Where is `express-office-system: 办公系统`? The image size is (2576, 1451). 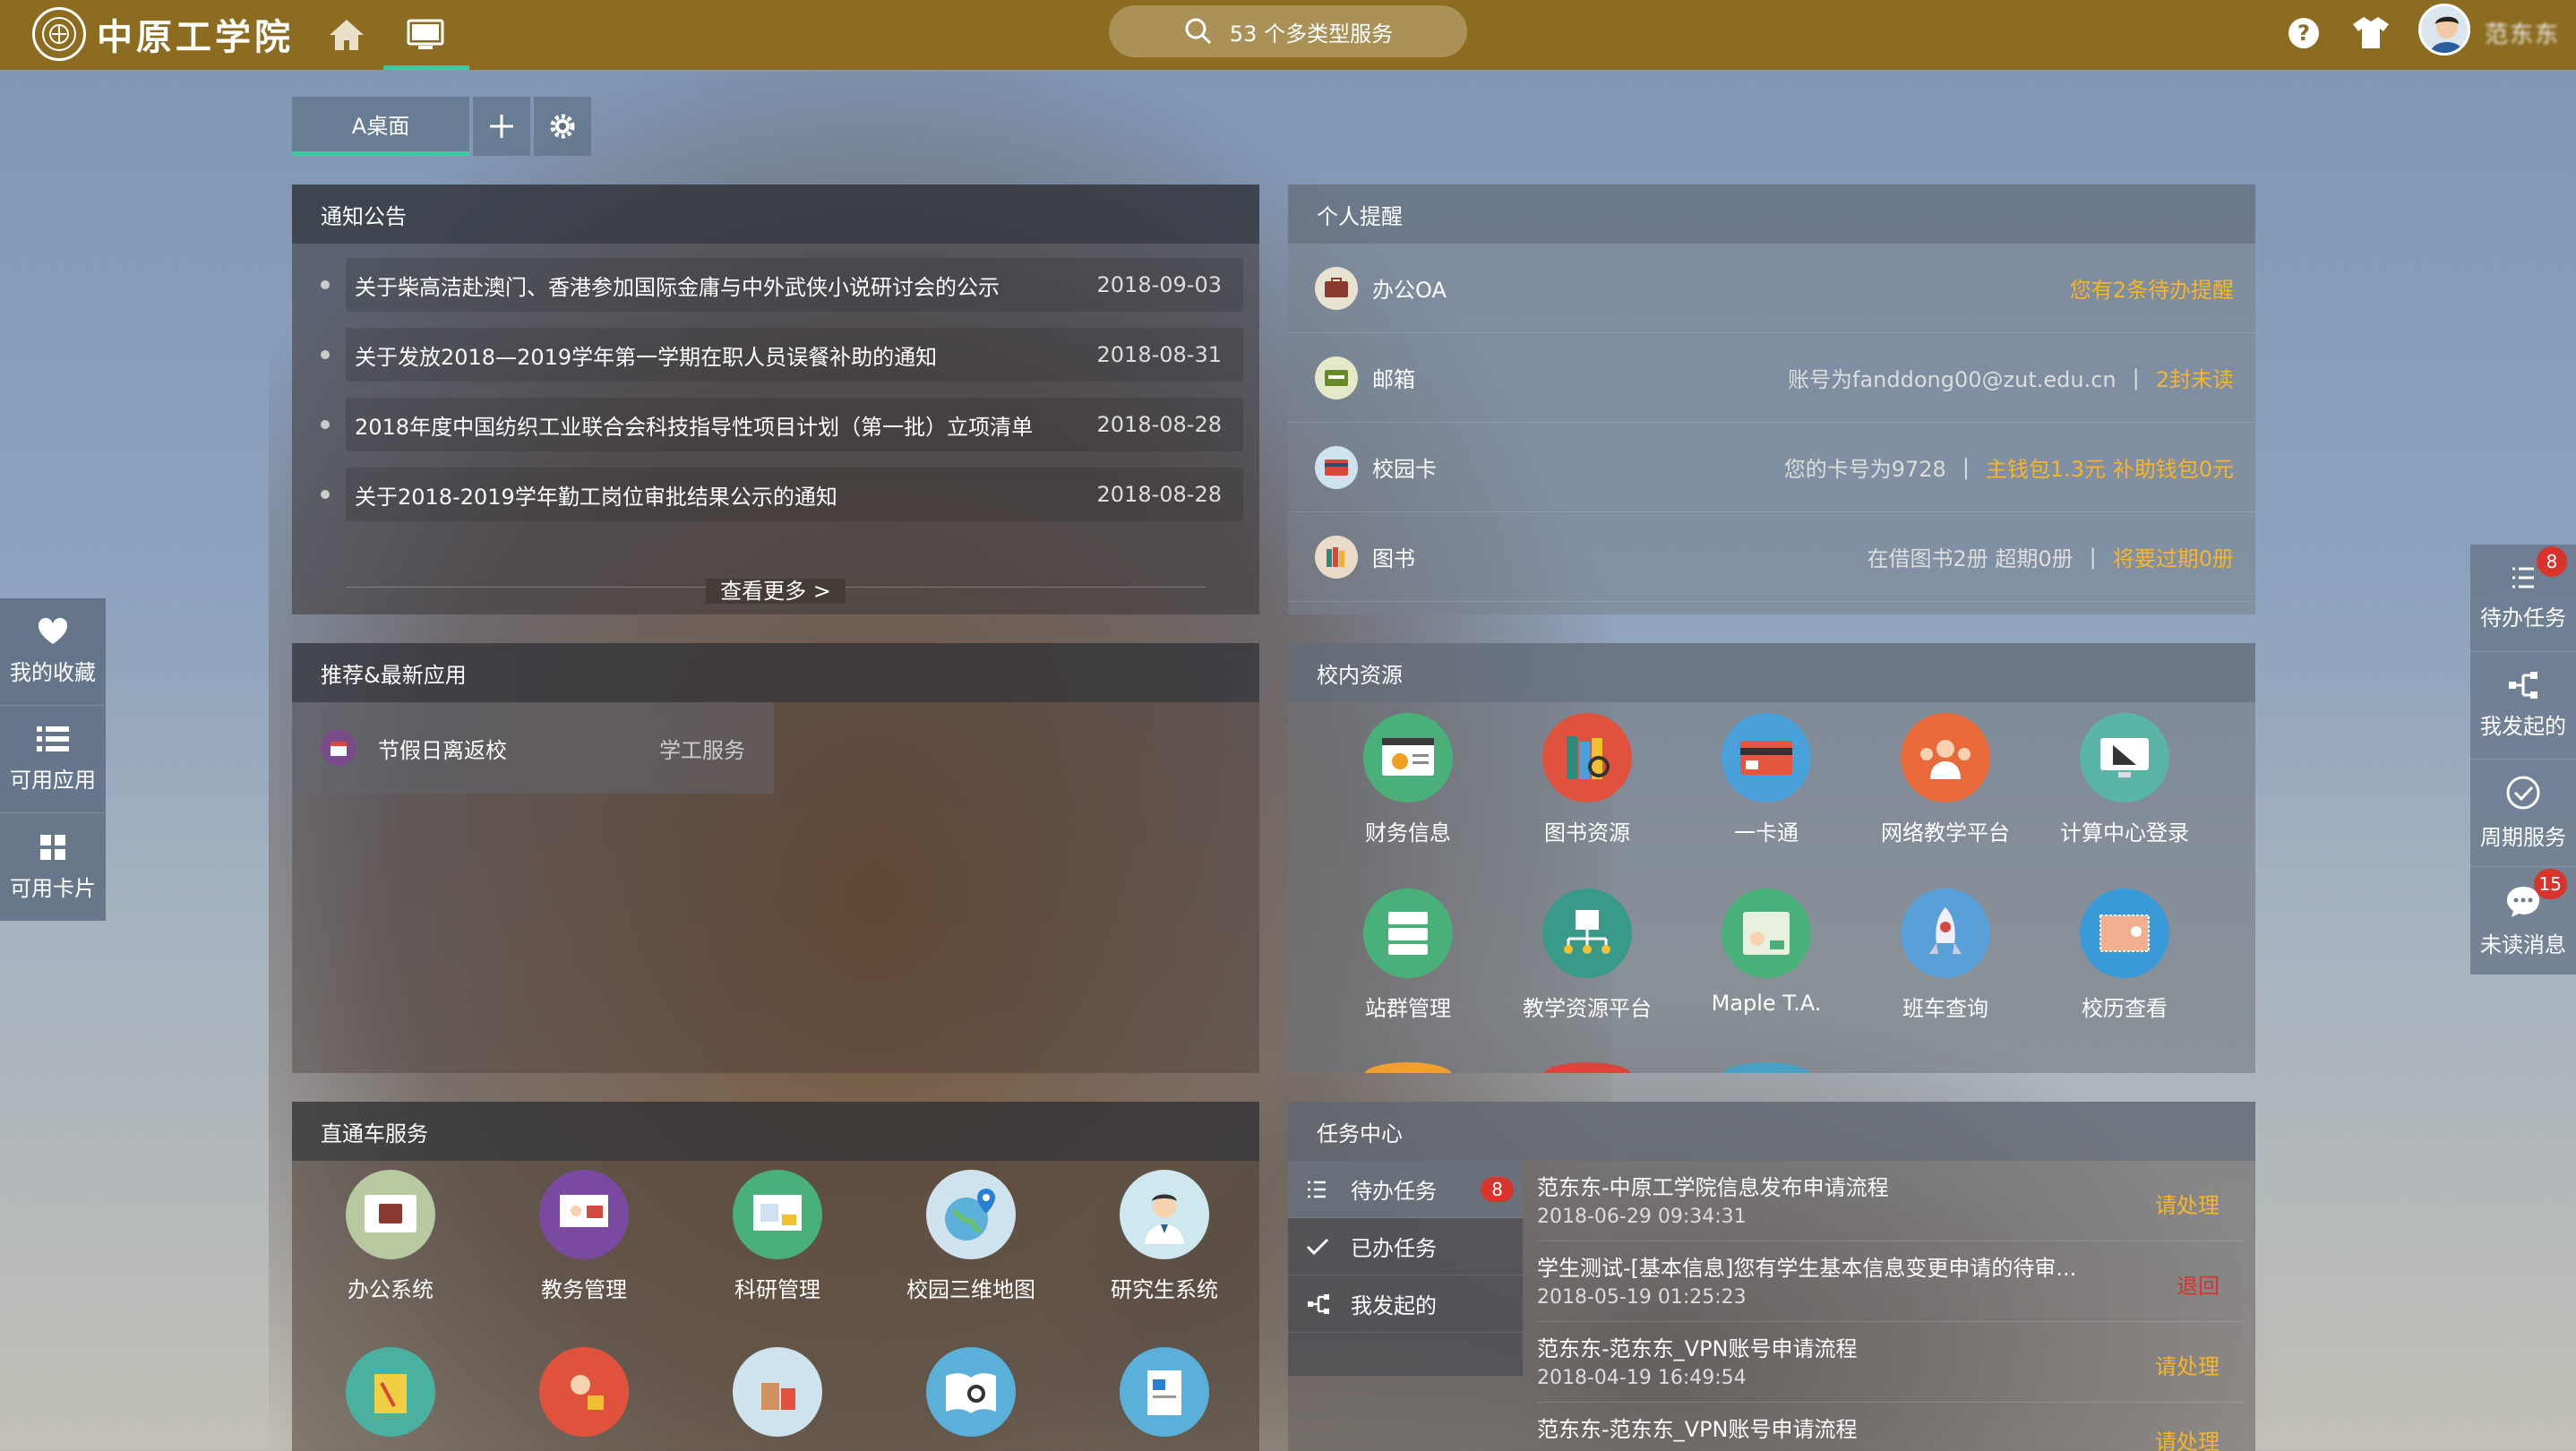 express-office-system: 办公系统 is located at coordinates (390, 1236).